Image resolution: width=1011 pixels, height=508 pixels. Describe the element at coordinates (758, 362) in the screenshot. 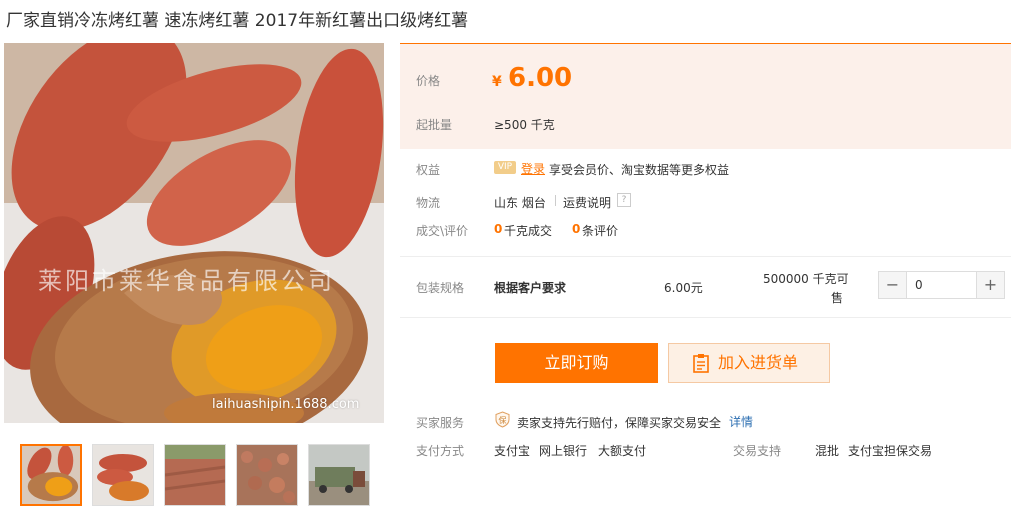

I see `add-to-cart-label: 加入进货单` at that location.